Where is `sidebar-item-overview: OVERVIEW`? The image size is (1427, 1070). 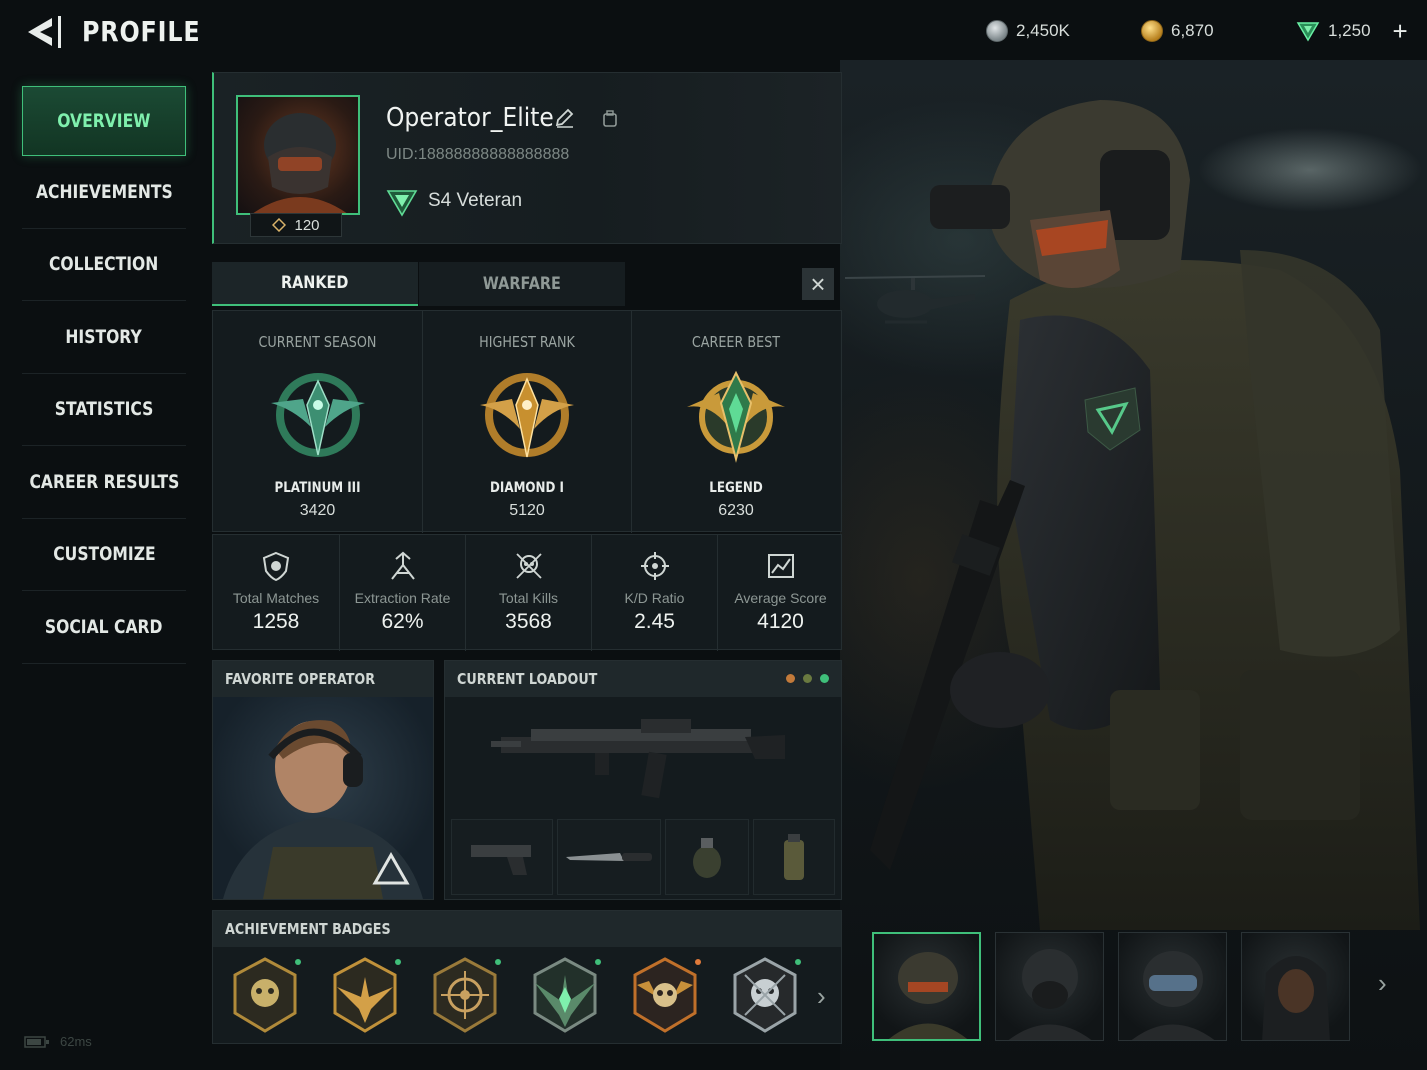
sidebar-item-overview: OVERVIEW is located at coordinates (104, 121).